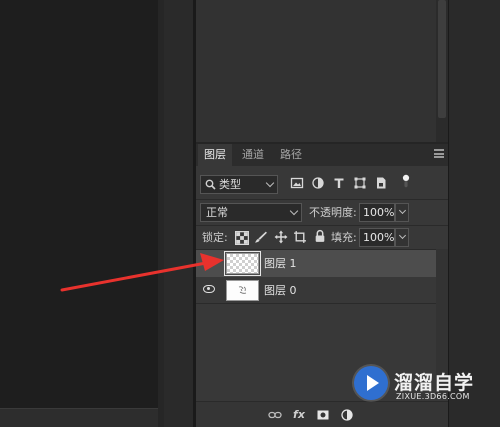 This screenshot has height=427, width=500. I want to click on watermark: 溜溜自学 ZIXUE.3D66.COM, so click(412, 384).